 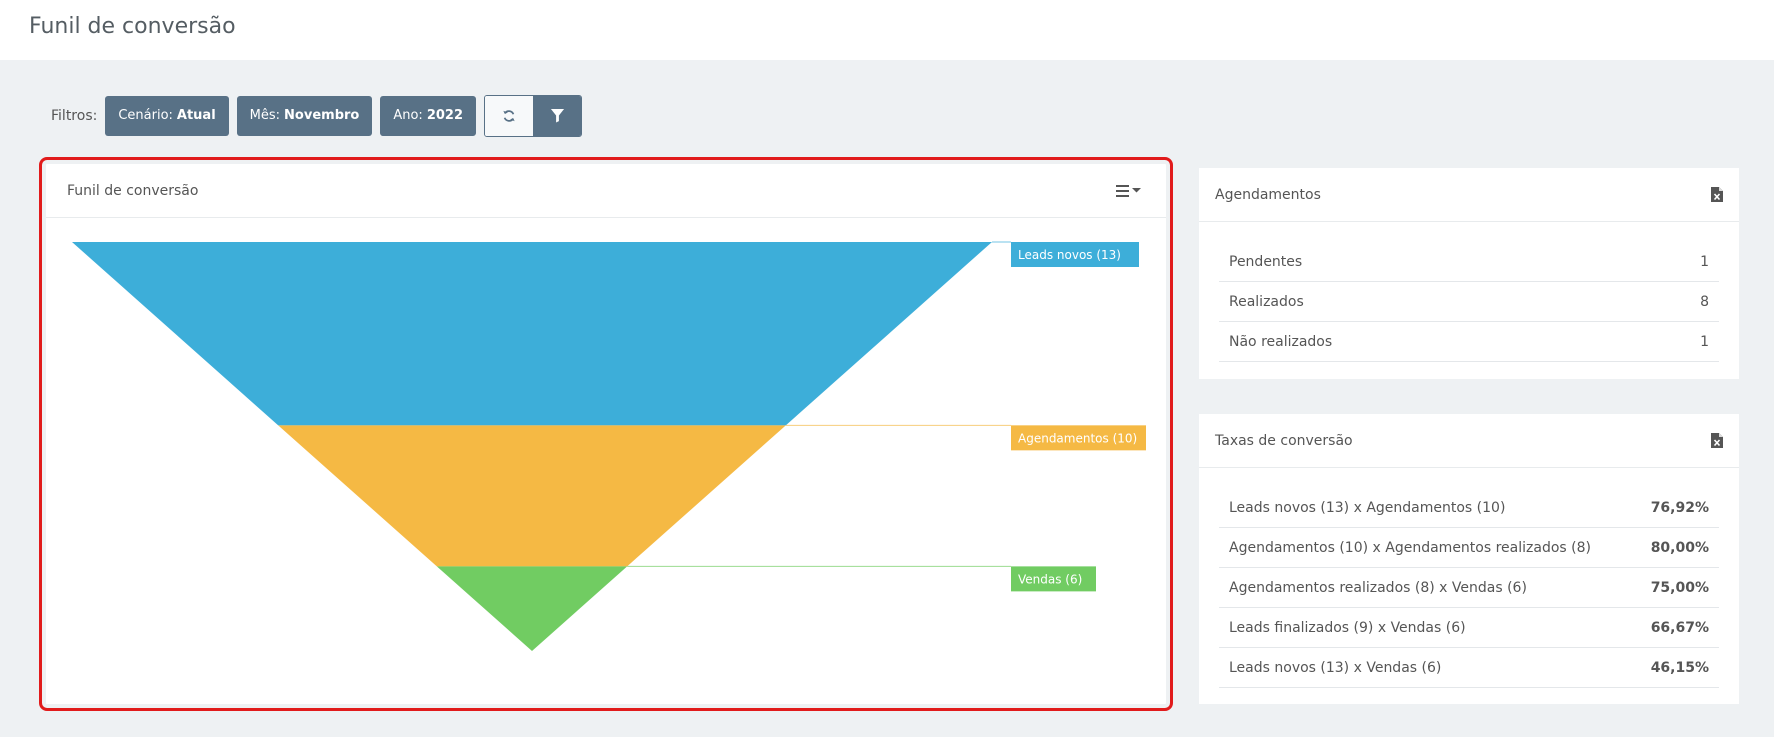 What do you see at coordinates (1281, 341) in the screenshot?
I see `list-item-label: Não realizados` at bounding box center [1281, 341].